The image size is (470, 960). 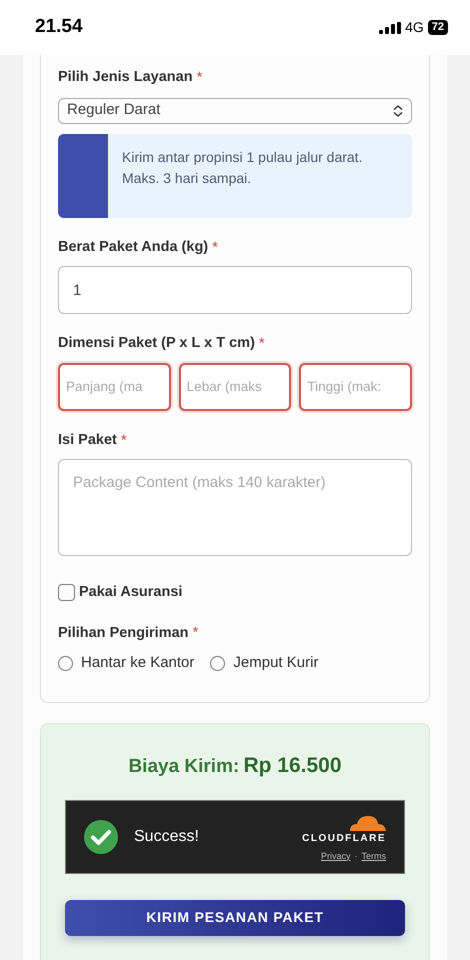 What do you see at coordinates (166, 836) in the screenshot?
I see `captcha-status: Success!` at bounding box center [166, 836].